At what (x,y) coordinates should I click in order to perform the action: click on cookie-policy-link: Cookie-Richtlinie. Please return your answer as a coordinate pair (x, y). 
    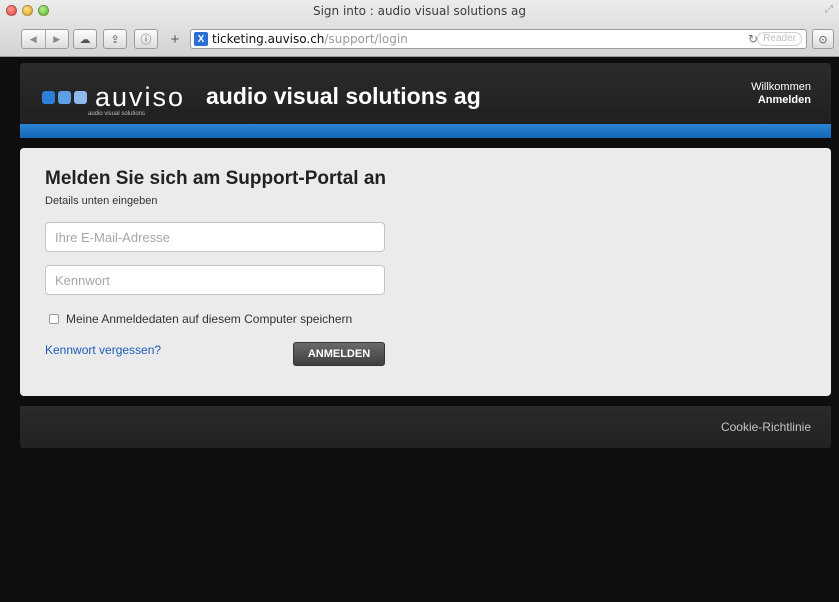
    Looking at the image, I should click on (766, 427).